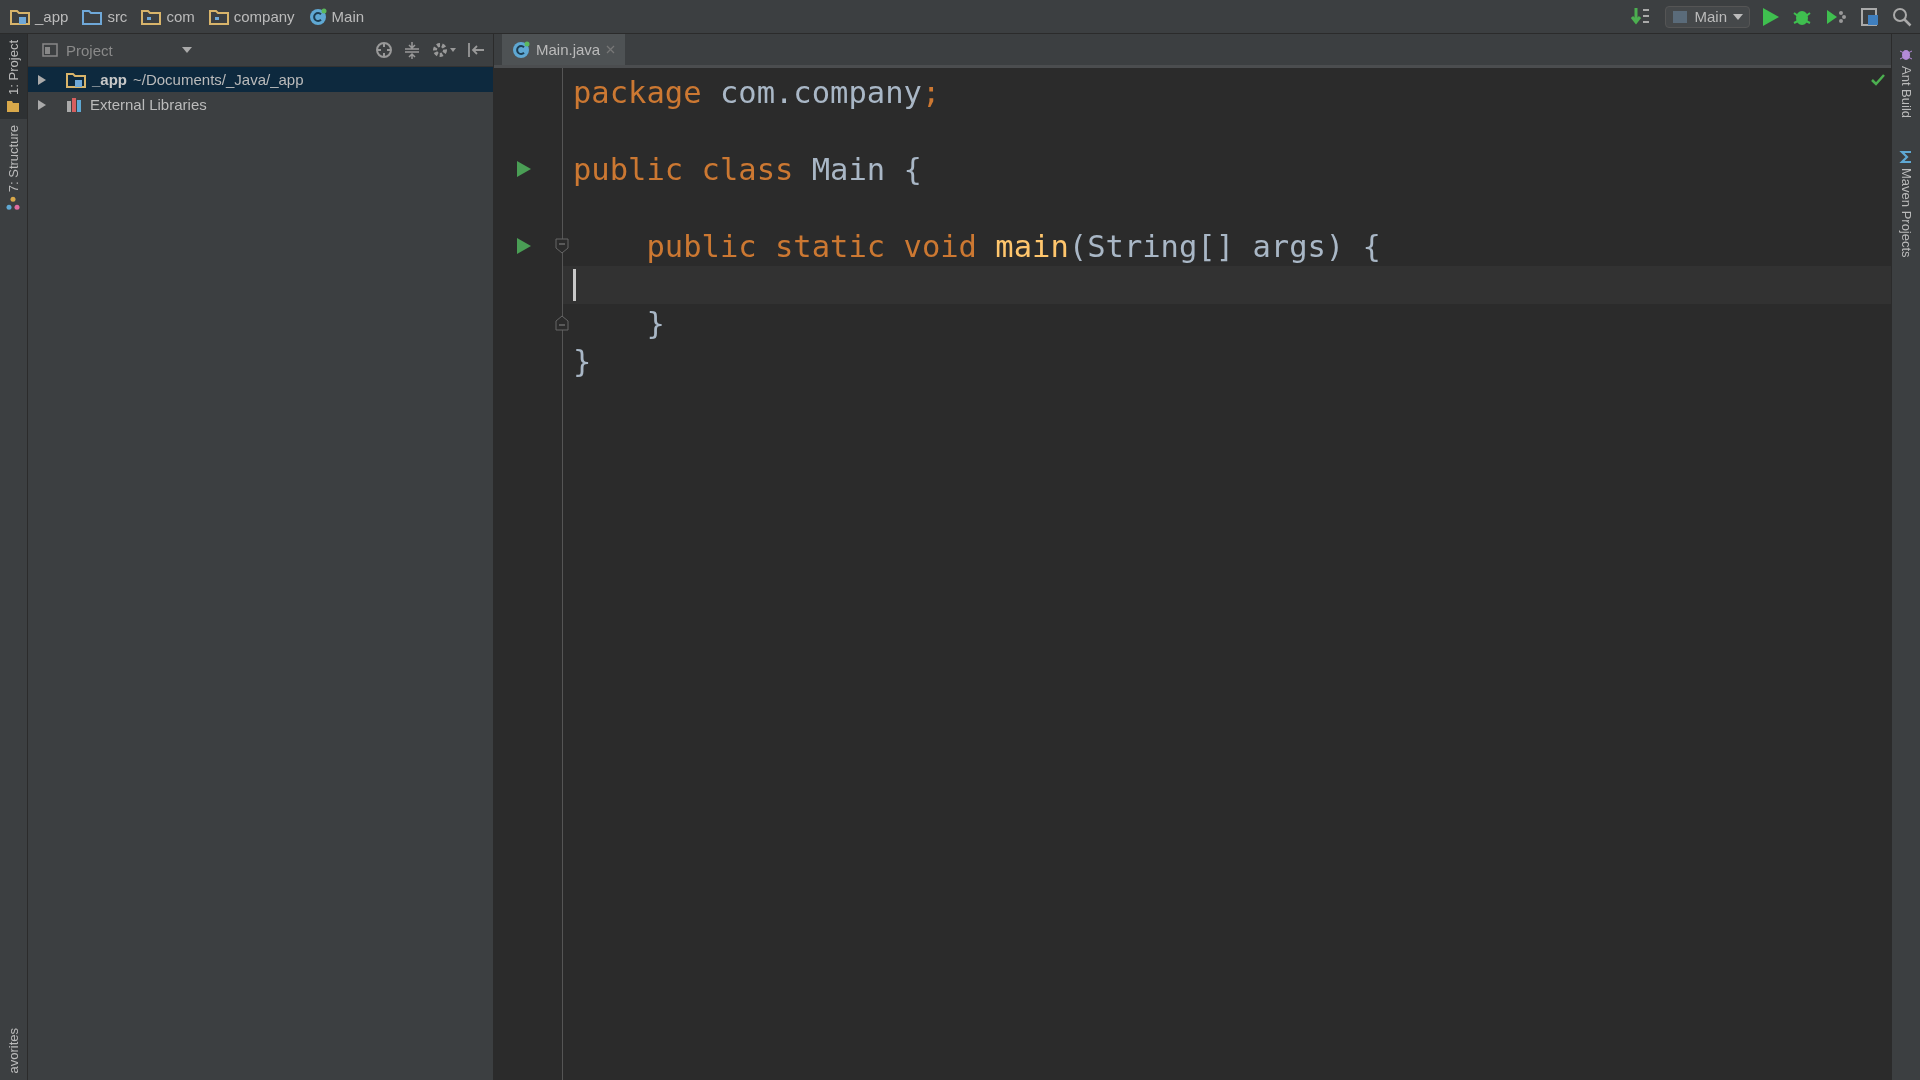  Describe the element at coordinates (251, 16) in the screenshot. I see `breadcrumb: company` at that location.